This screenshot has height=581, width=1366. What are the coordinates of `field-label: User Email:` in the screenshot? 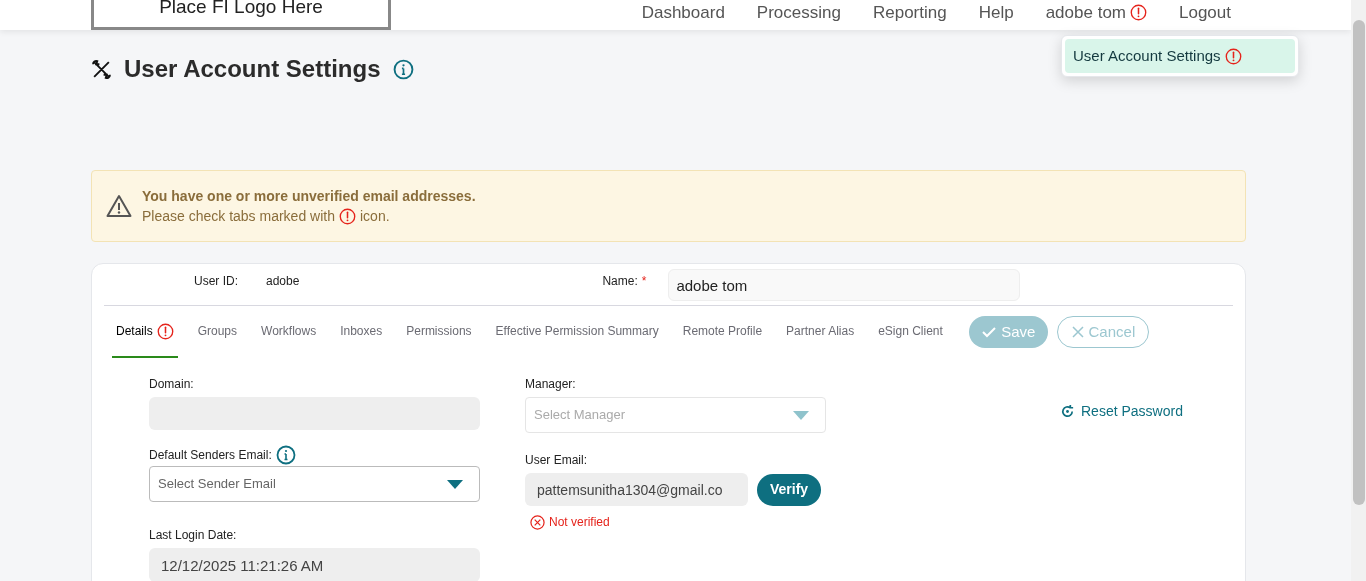 It's located at (556, 460).